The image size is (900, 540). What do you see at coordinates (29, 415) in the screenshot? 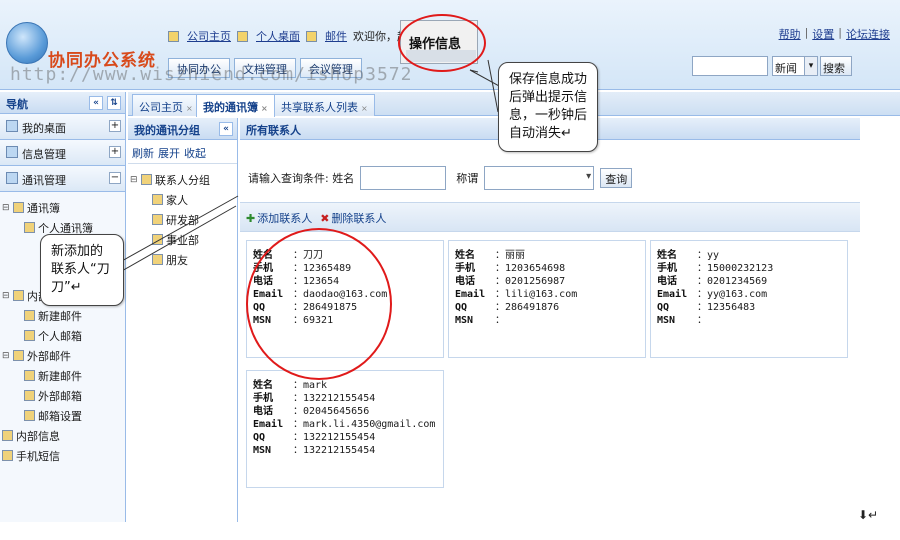
I see `settings-icon` at bounding box center [29, 415].